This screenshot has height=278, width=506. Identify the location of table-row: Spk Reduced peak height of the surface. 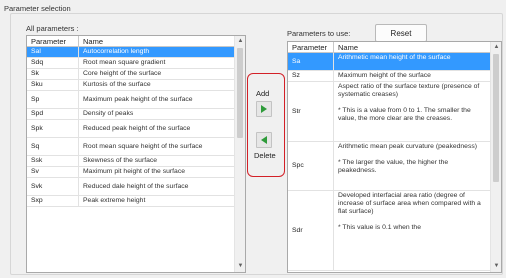
(130, 129).